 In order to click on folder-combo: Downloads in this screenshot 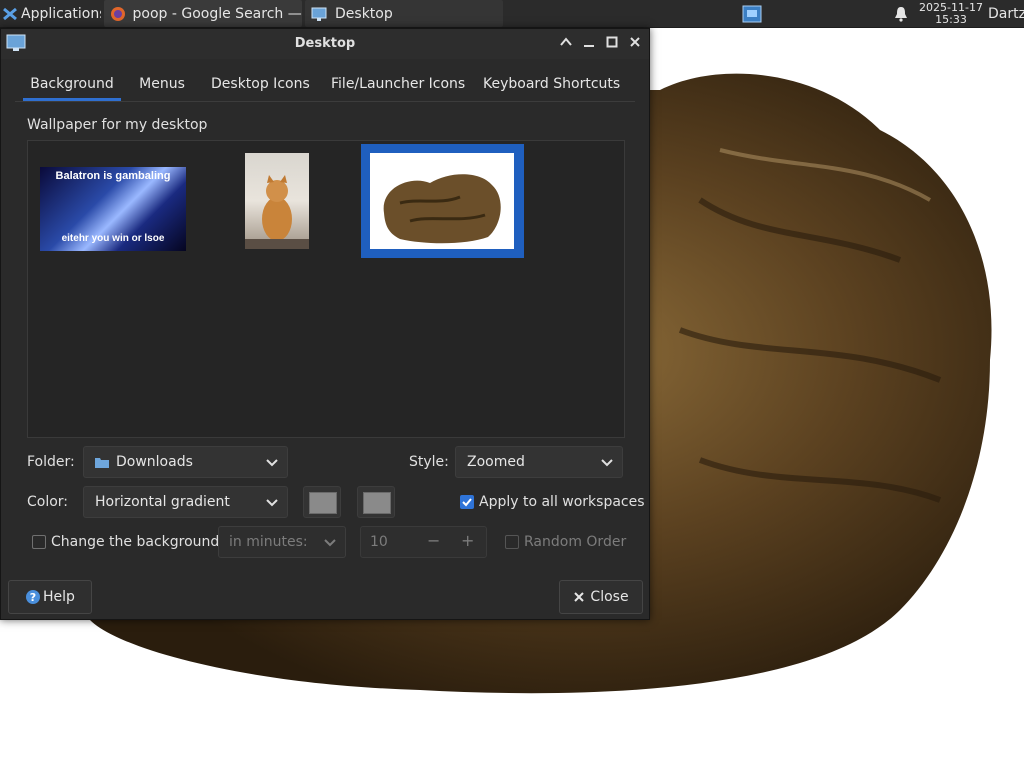, I will do `click(185, 462)`.